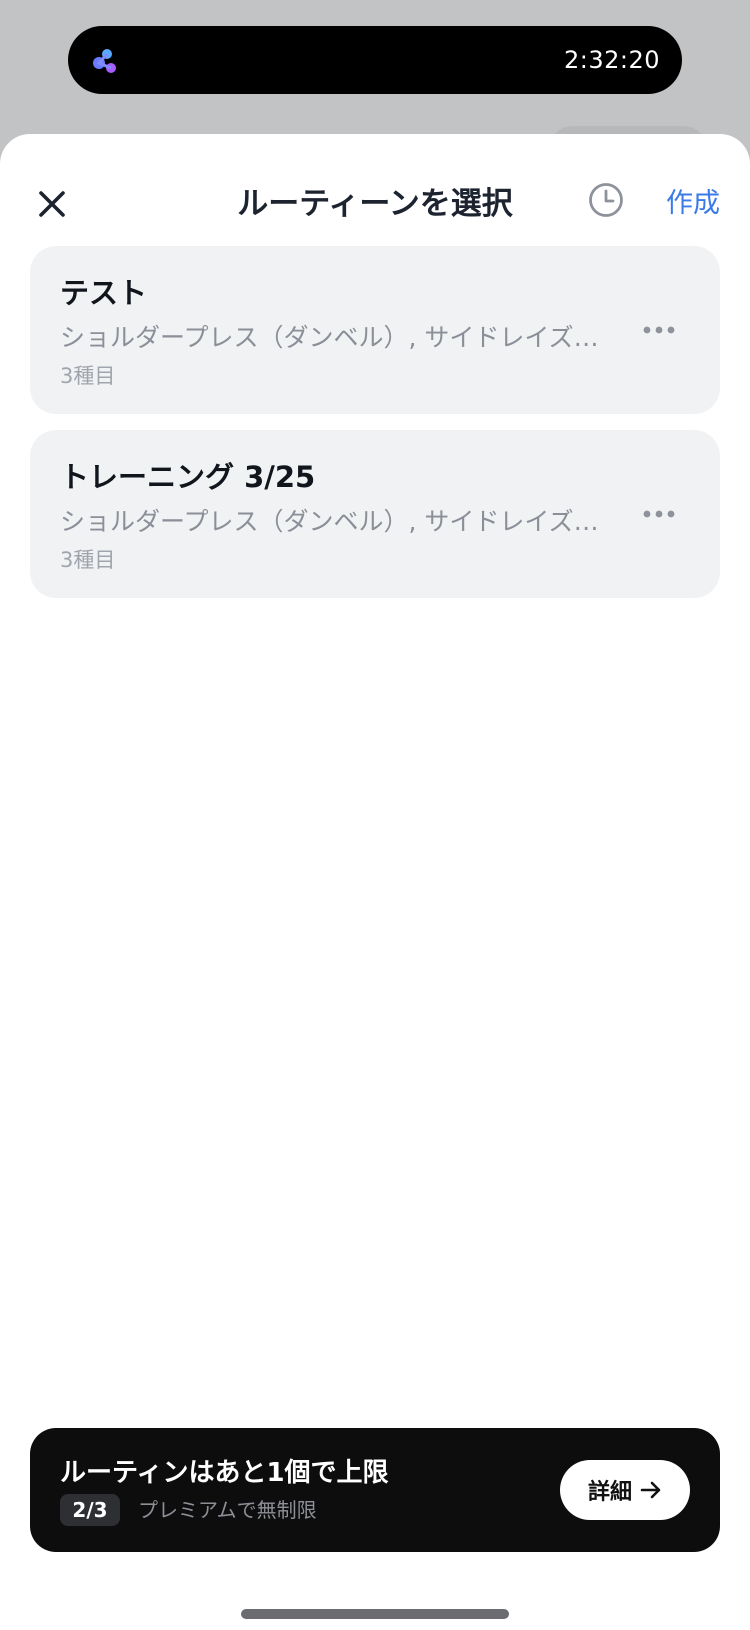 The image size is (750, 1630). What do you see at coordinates (609, 1492) in the screenshot?
I see `detail-button-label: 詳細` at bounding box center [609, 1492].